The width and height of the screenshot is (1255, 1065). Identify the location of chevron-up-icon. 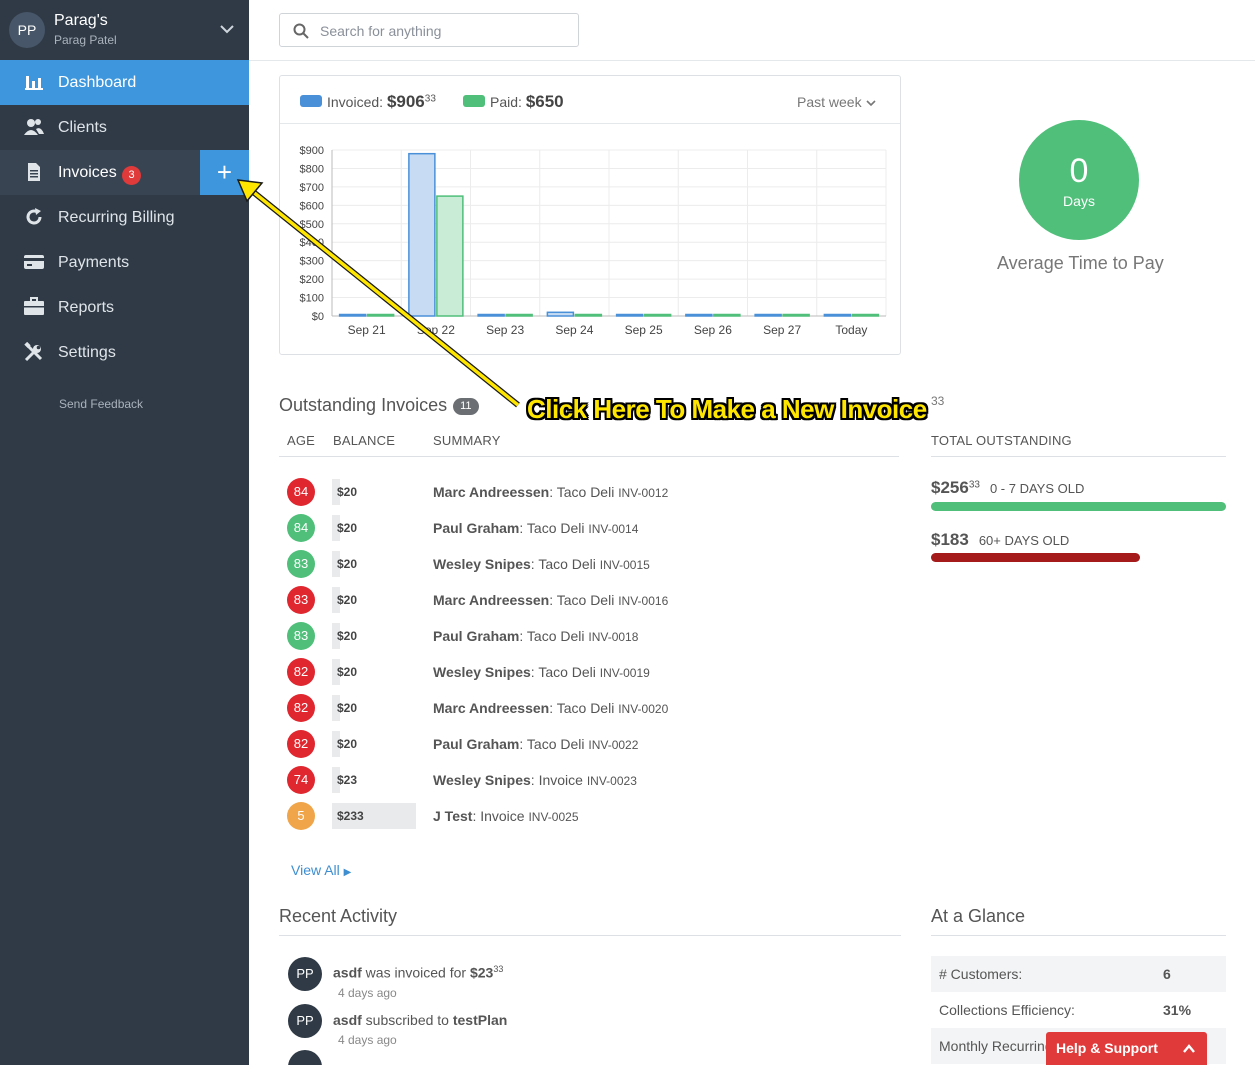
(1189, 1048).